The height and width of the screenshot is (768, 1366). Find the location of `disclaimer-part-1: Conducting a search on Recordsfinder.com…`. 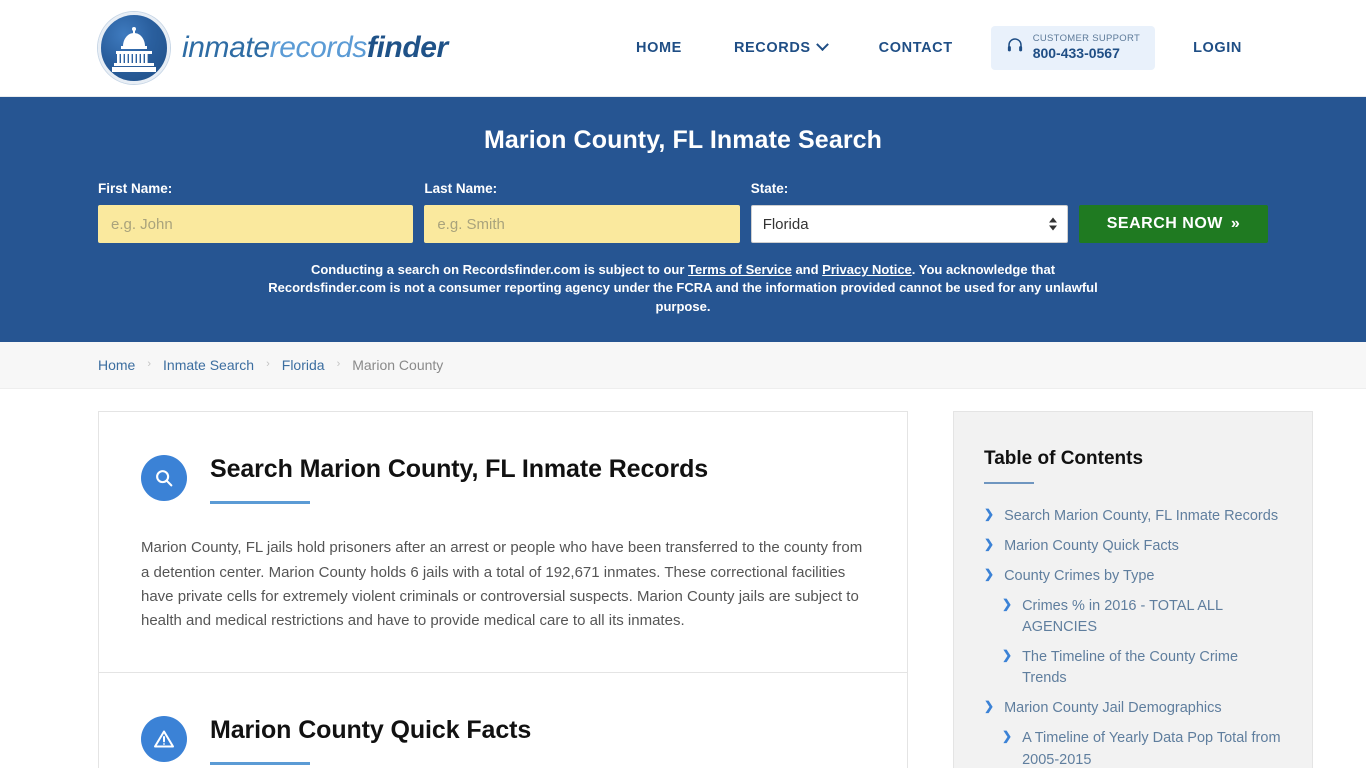

disclaimer-part-1: Conducting a search on Recordsfinder.com… is located at coordinates (499, 269).